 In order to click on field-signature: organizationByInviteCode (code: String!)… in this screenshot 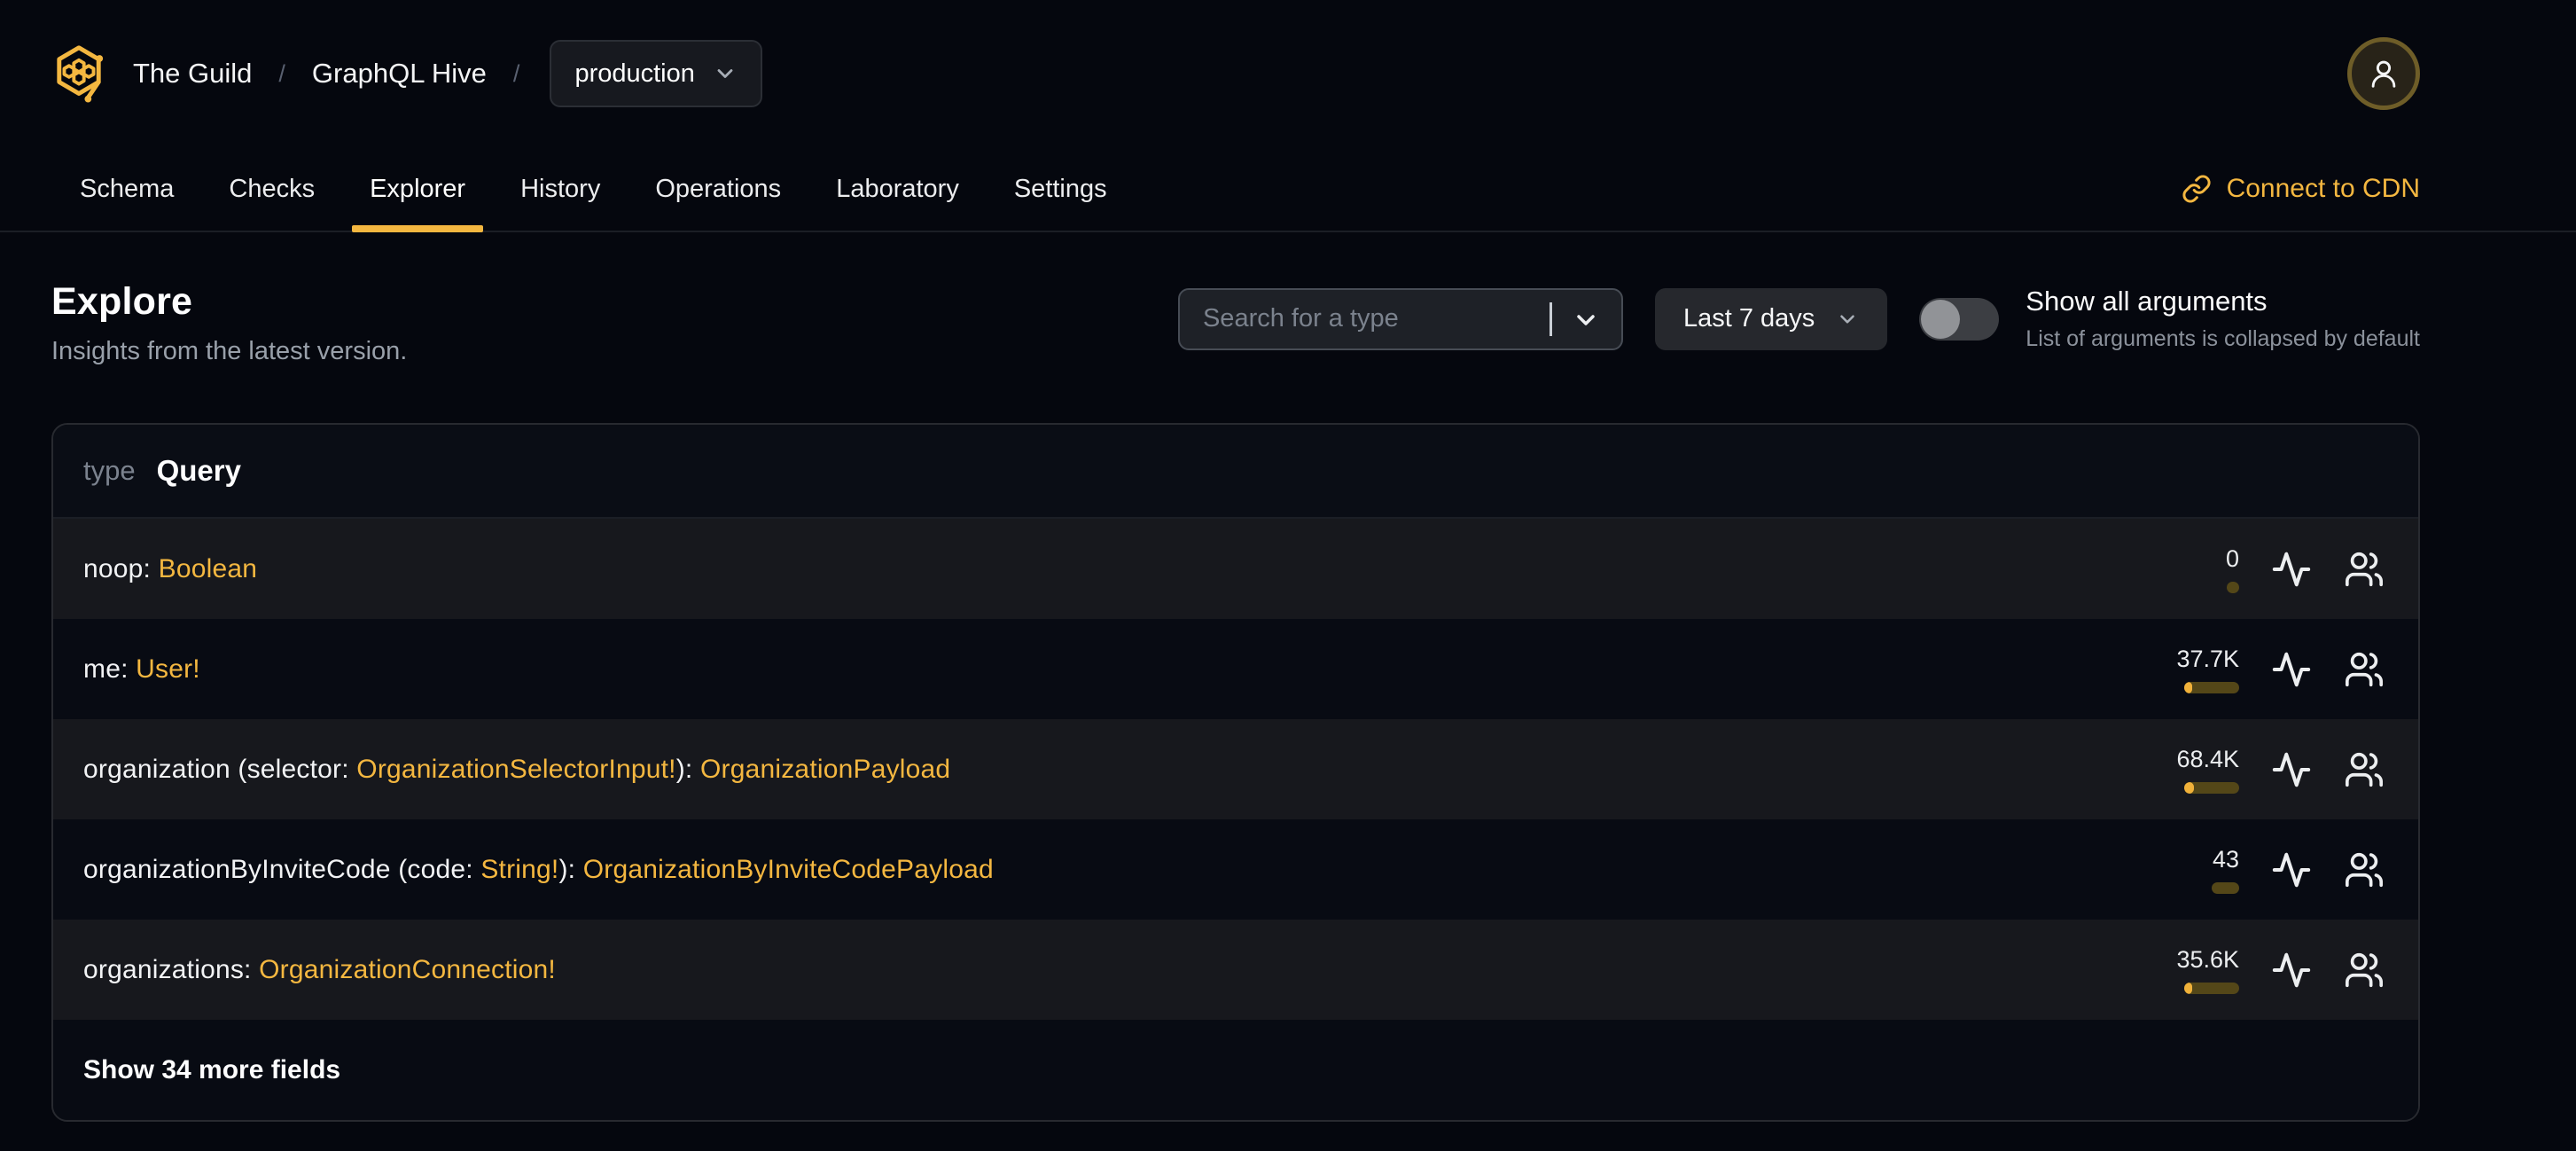, I will do `click(538, 870)`.